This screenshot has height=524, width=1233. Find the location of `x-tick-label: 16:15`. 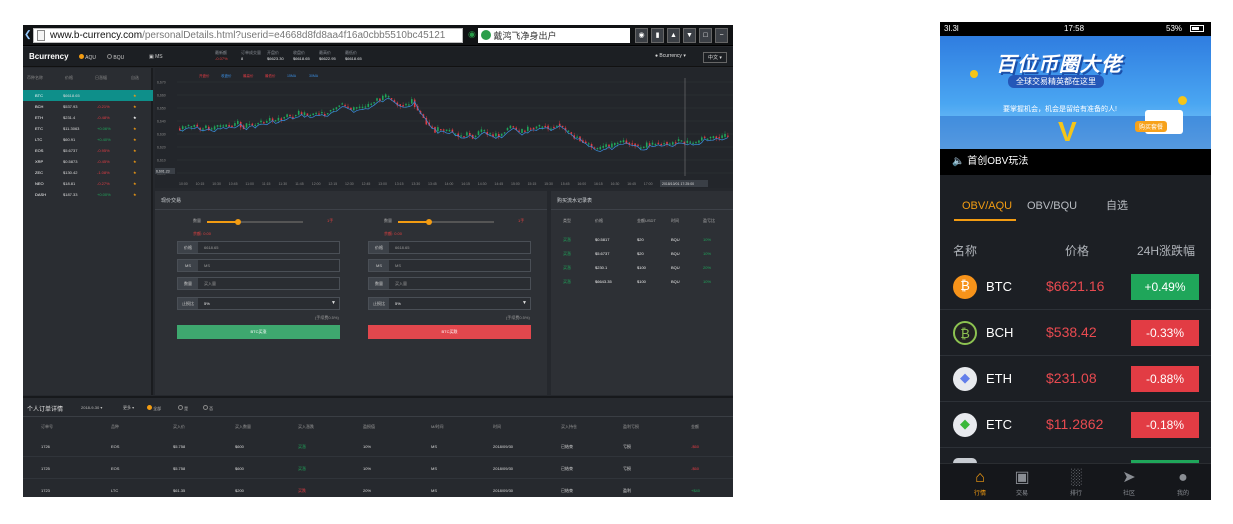

x-tick-label: 16:15 is located at coordinates (598, 184).